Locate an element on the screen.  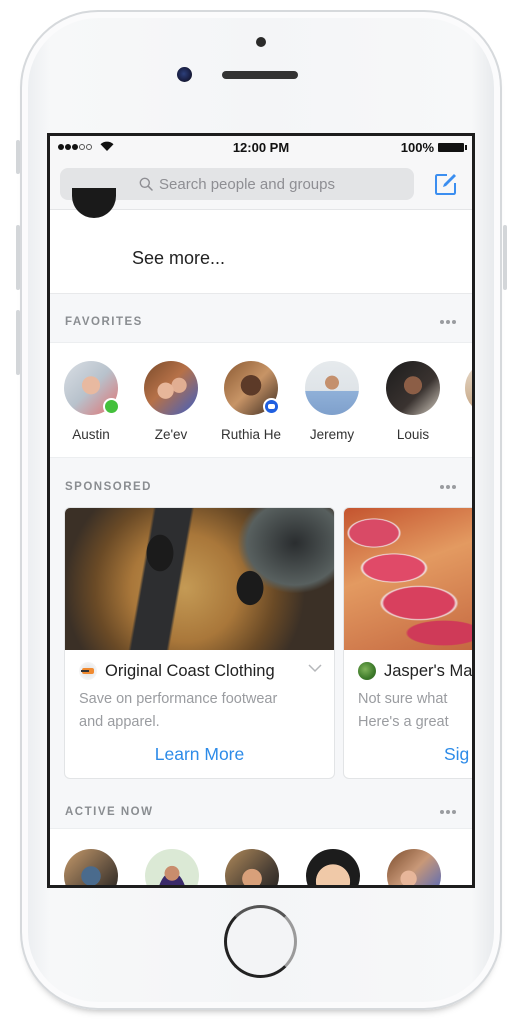
ad-description: Not sure what Here's a great is located at coordinates (415, 711).